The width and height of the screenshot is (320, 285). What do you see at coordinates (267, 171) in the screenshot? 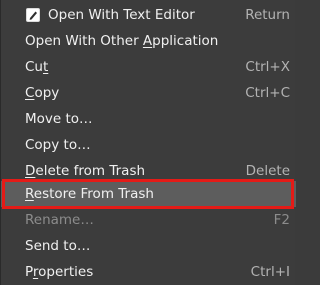
I see `menu-item-shortcut: Delete` at bounding box center [267, 171].